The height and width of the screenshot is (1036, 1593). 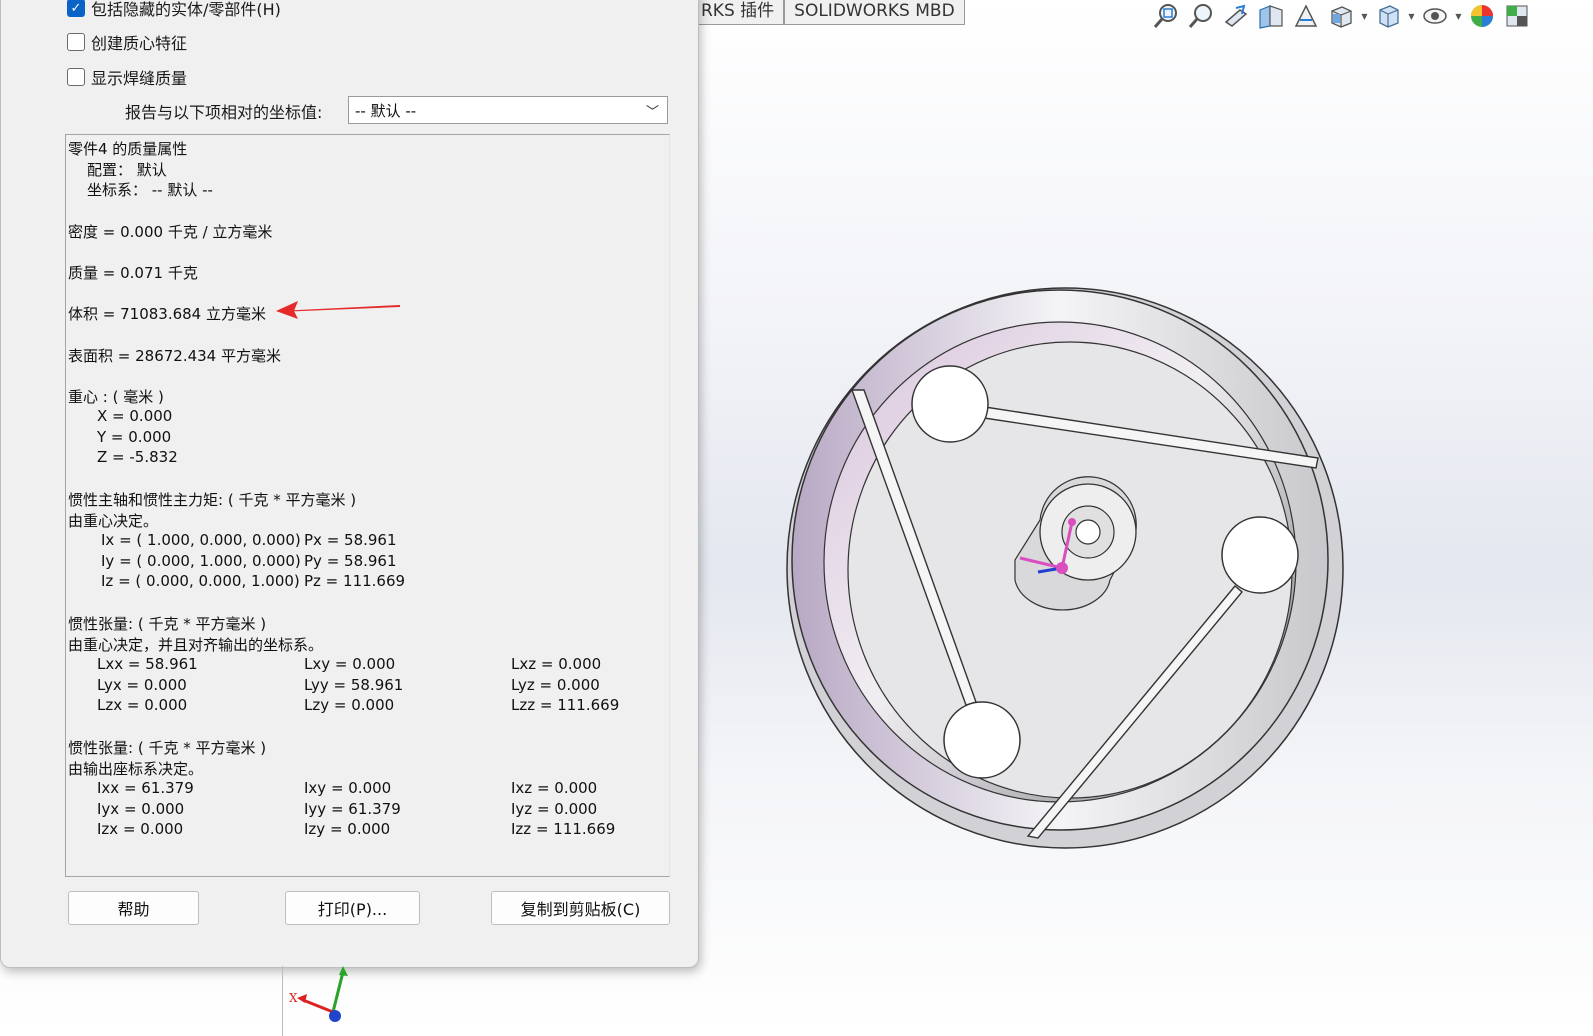 I want to click on create-com-feature-option: 创建质心特征, so click(x=127, y=42).